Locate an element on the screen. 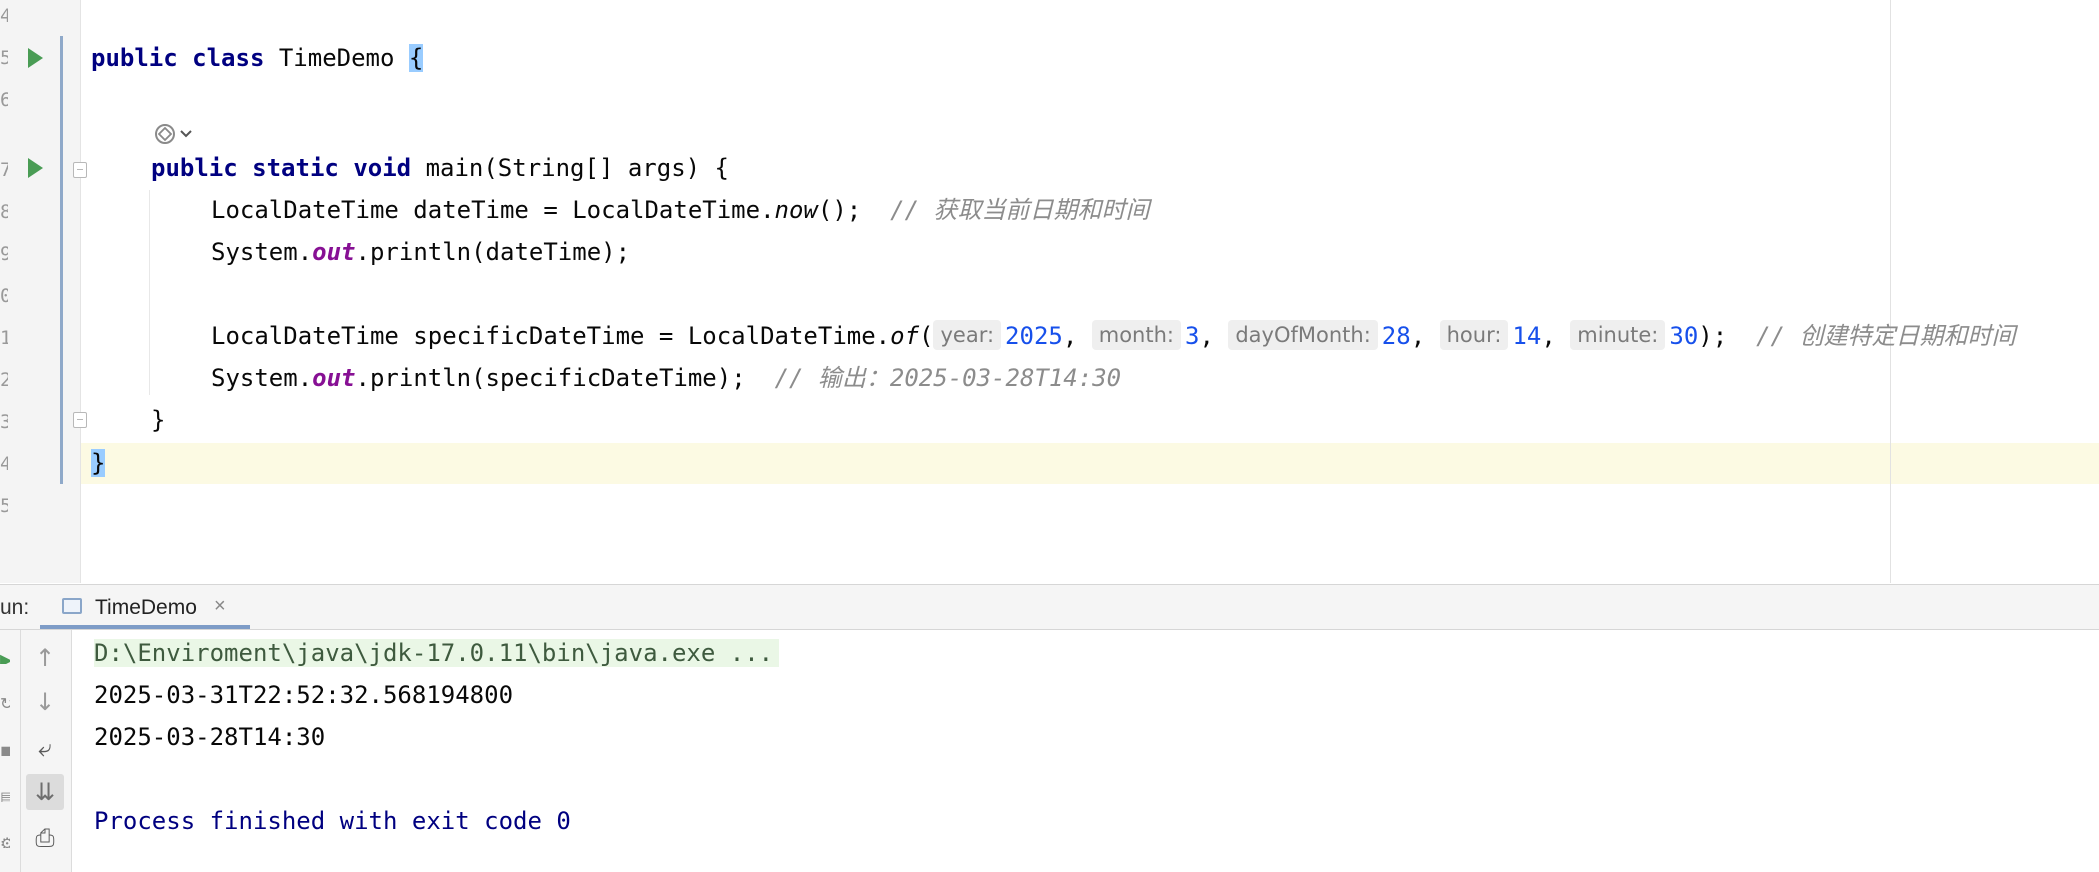 The image size is (2099, 872). code-line-close-class: } is located at coordinates (98, 463).